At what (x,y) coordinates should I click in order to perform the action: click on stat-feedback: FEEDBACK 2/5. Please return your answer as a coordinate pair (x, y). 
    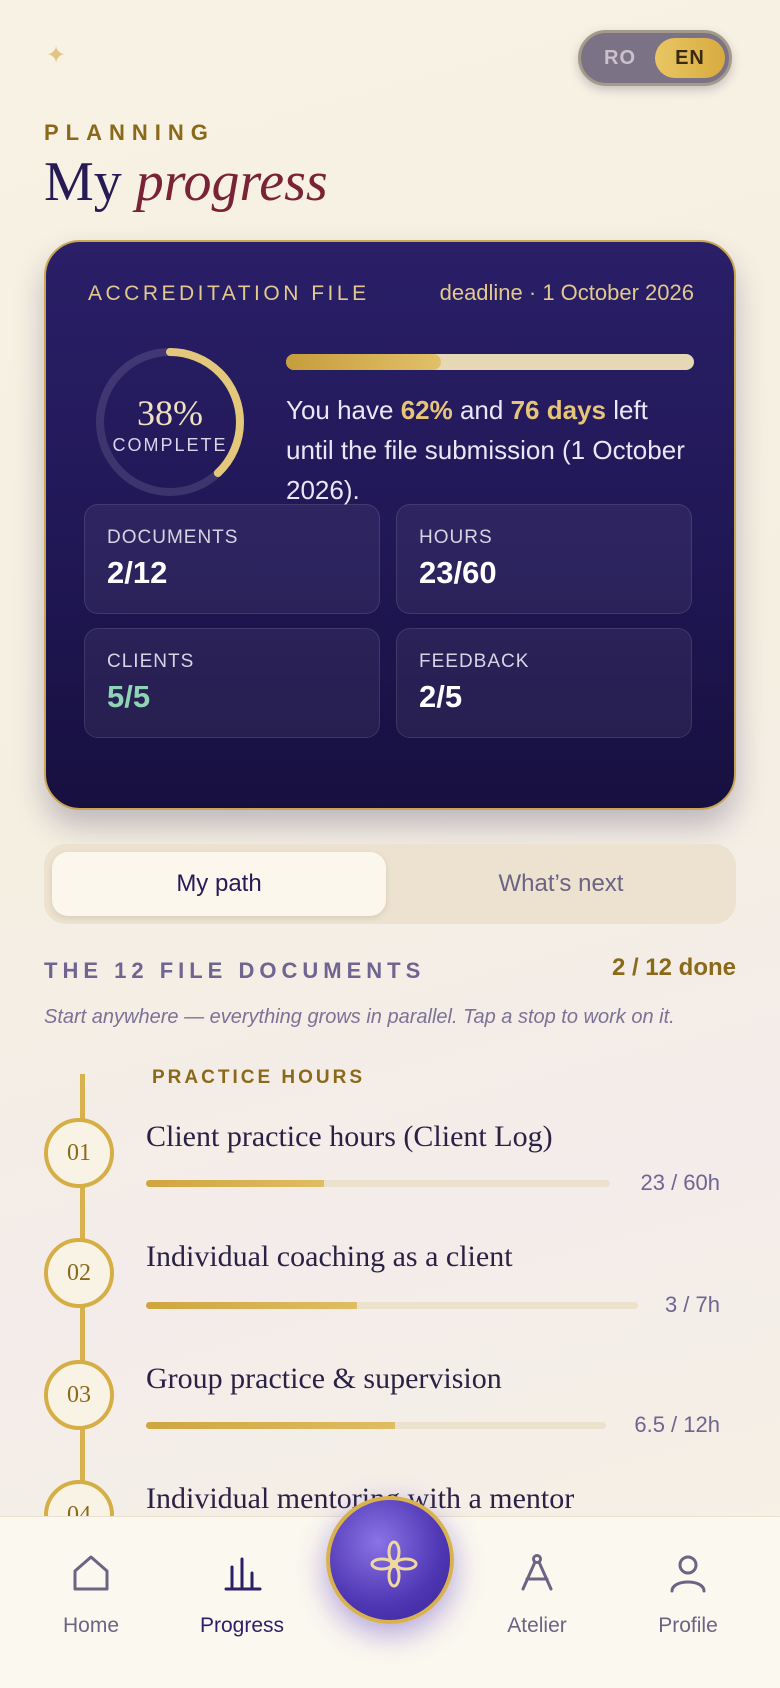
    Looking at the image, I should click on (544, 683).